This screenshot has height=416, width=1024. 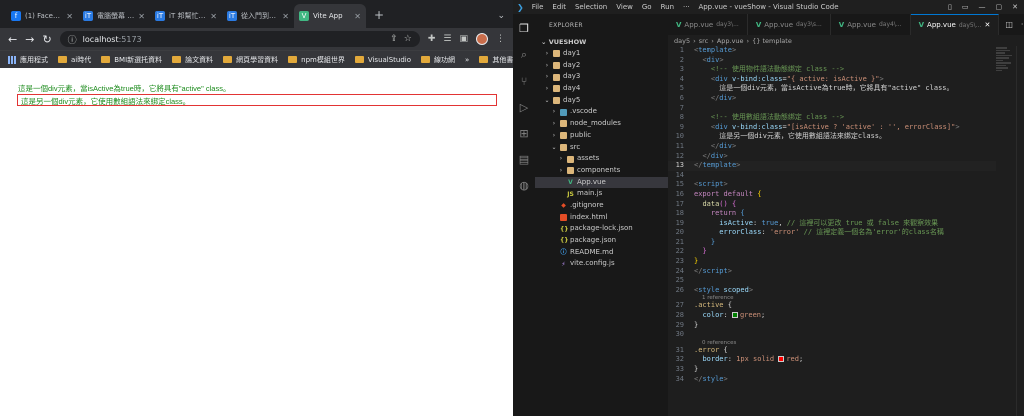 I want to click on explorer-item-index-html: index.html, so click(x=601, y=218).